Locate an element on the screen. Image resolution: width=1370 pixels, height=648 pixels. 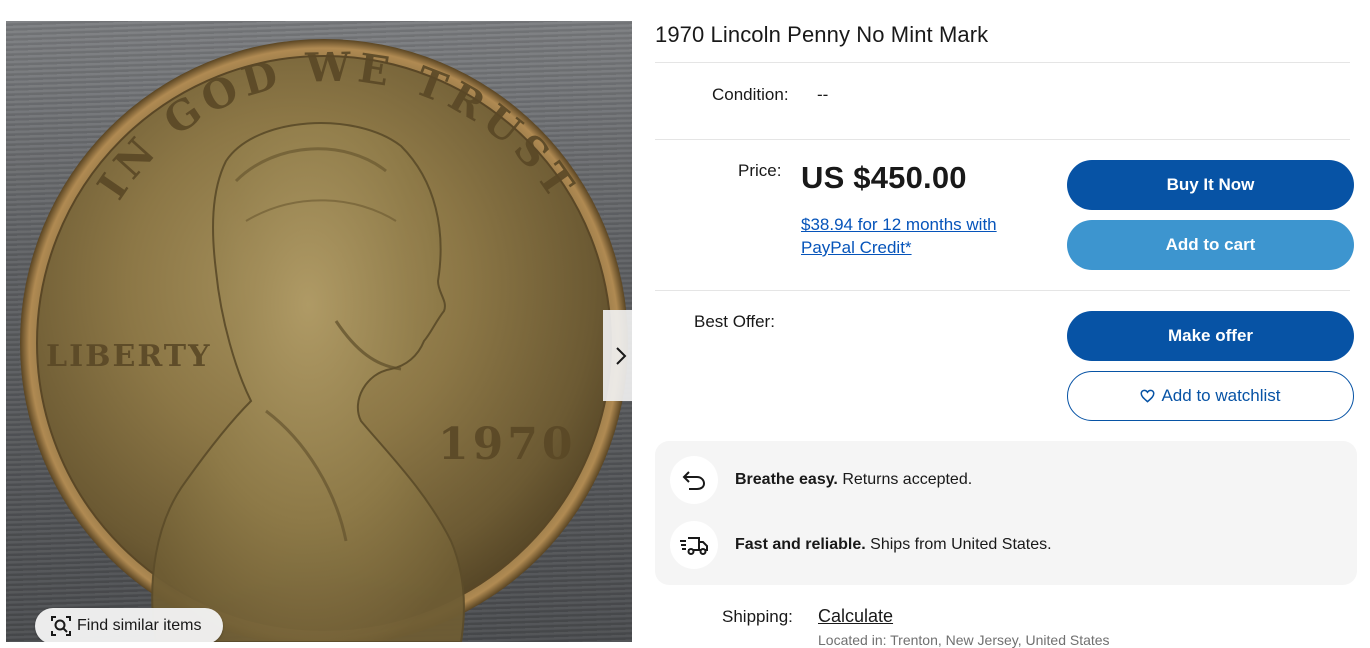
visual-search-icon is located at coordinates (61, 626).